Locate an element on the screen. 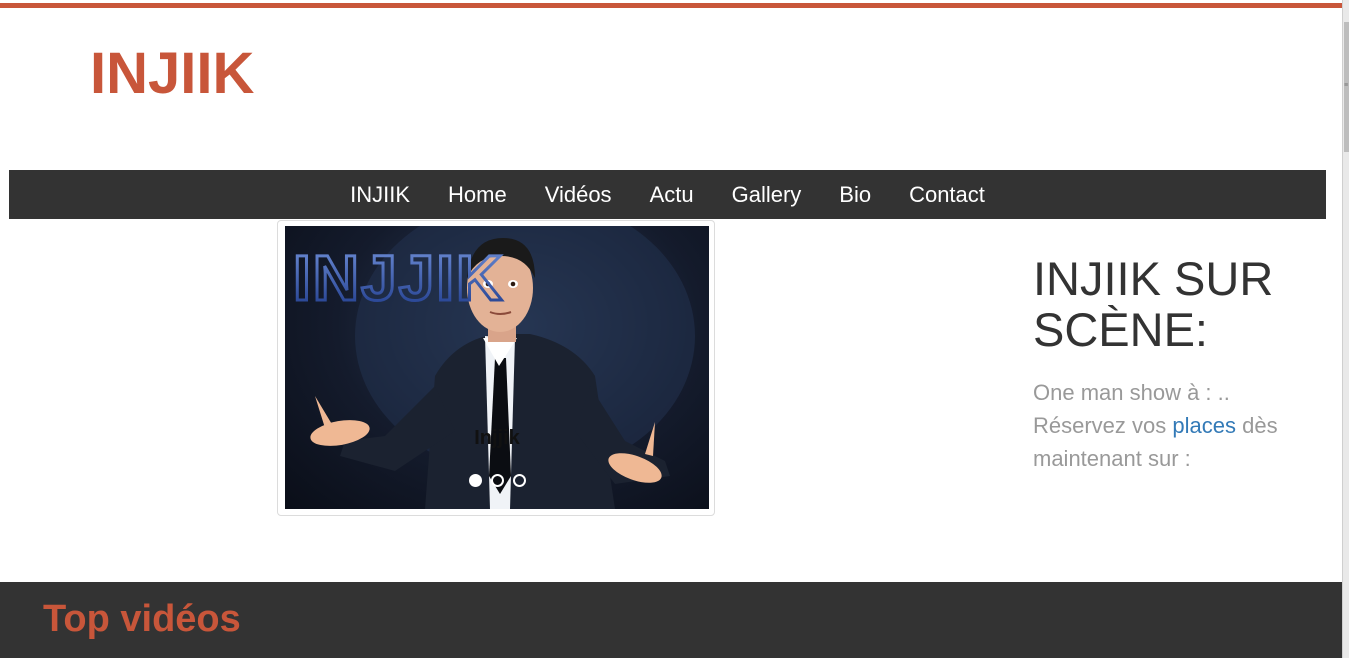  nav-item-contact: Contact is located at coordinates (947, 195).